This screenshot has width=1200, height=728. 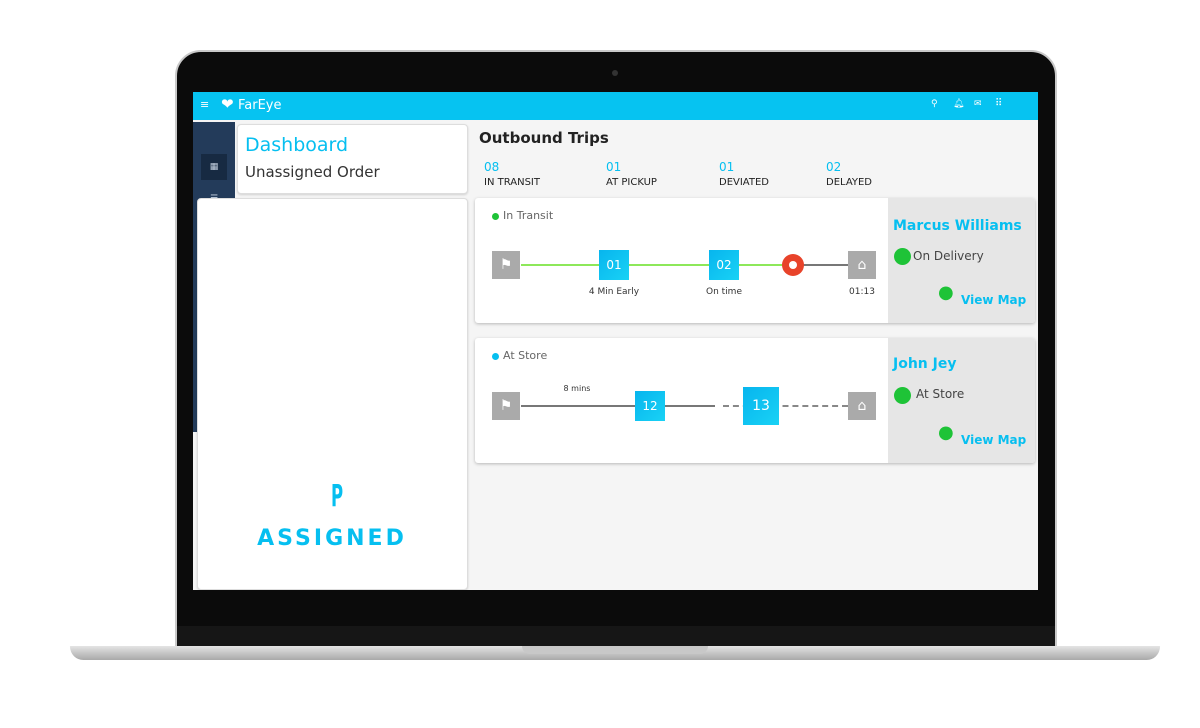 I want to click on driver-panel: John Jey At Store ● View Map, so click(x=961, y=400).